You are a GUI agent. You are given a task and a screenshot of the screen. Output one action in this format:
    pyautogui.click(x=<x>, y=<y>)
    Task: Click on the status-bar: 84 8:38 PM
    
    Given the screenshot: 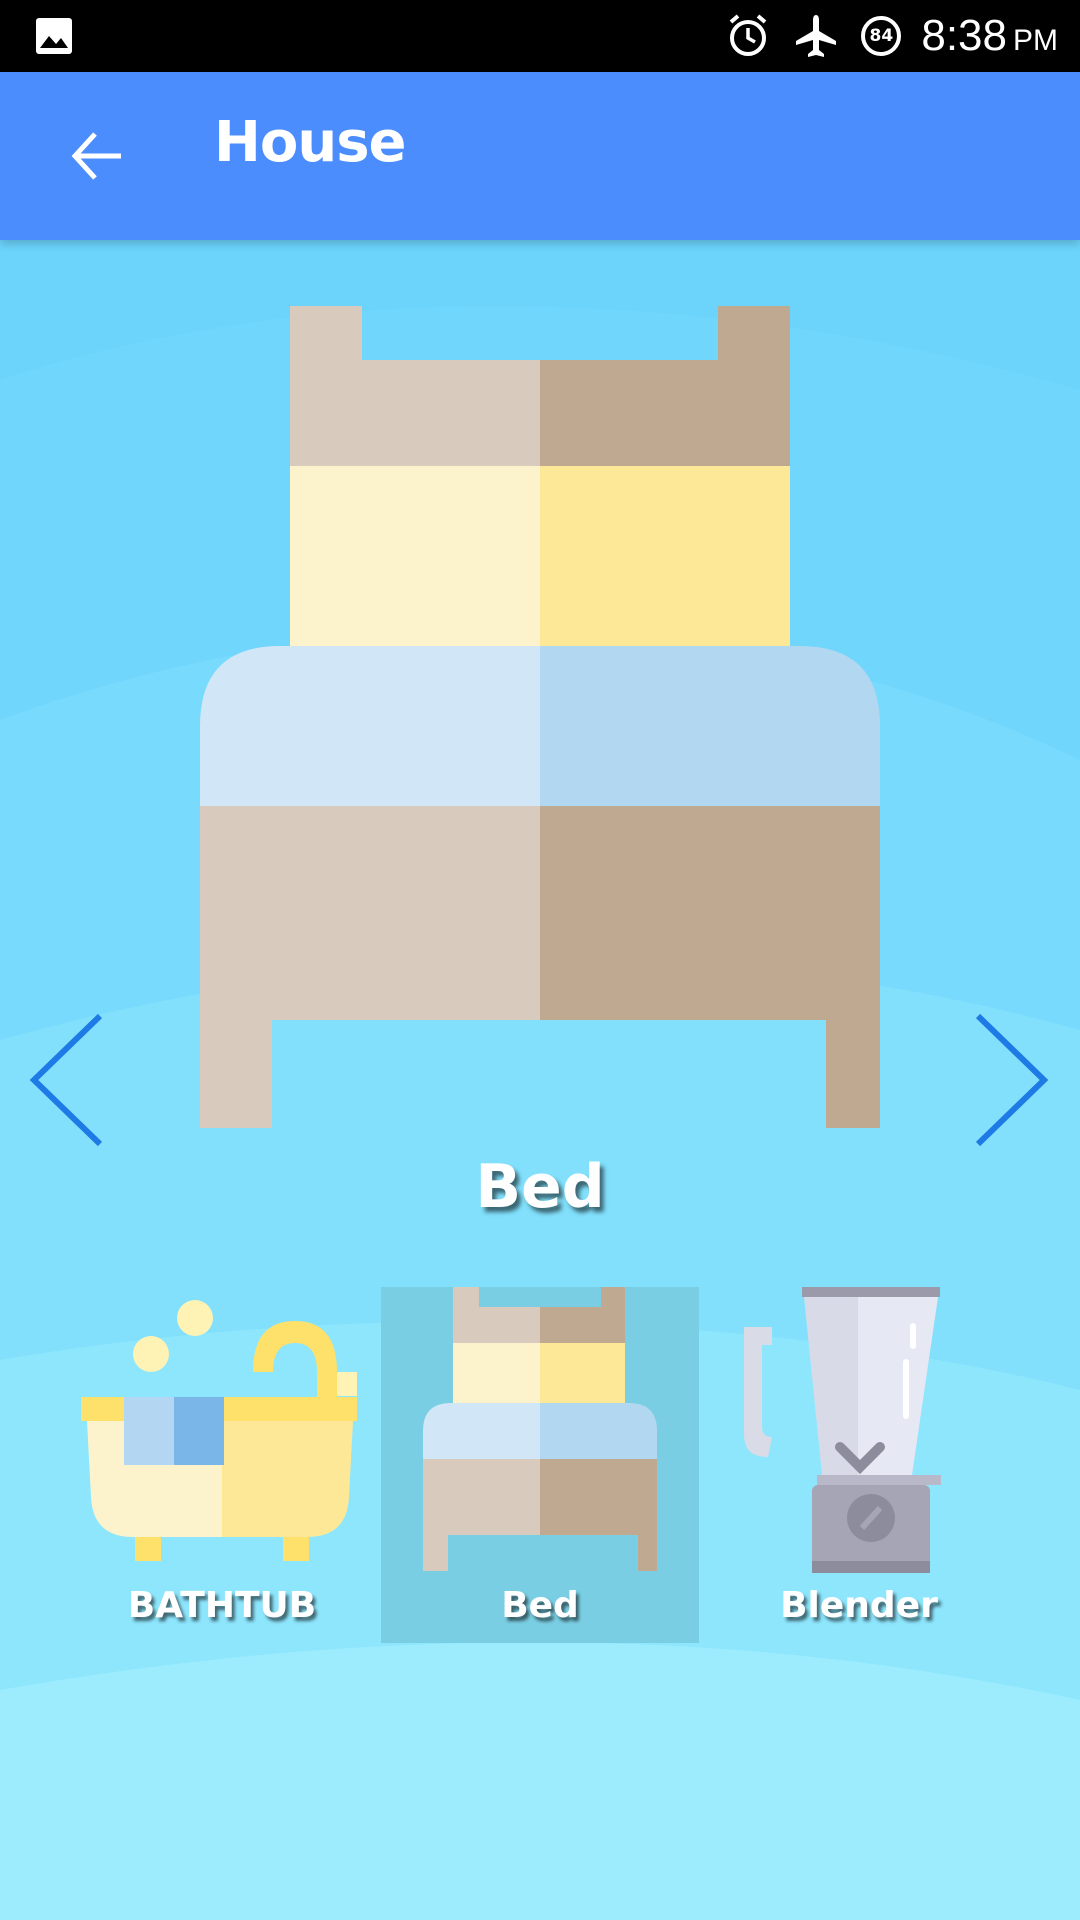 What is the action you would take?
    pyautogui.click(x=540, y=36)
    